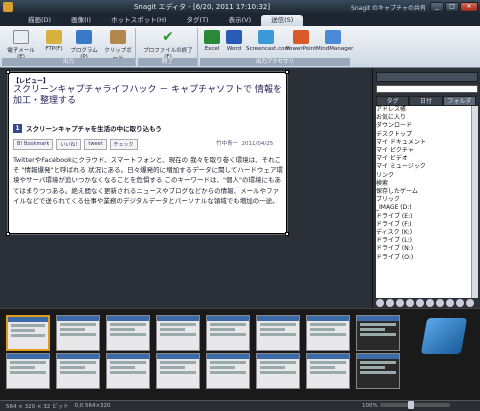  Describe the element at coordinates (423, 167) in the screenshot. I see `folder-item: マイ ミュージック` at that location.